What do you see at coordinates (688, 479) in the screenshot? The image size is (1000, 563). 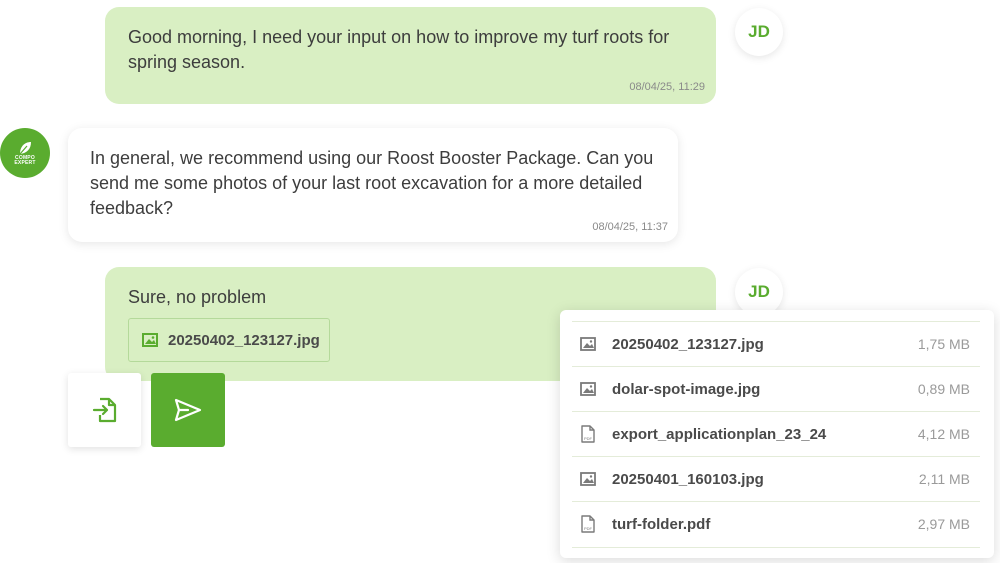 I see `file-name: 20250401_160103.jpg` at bounding box center [688, 479].